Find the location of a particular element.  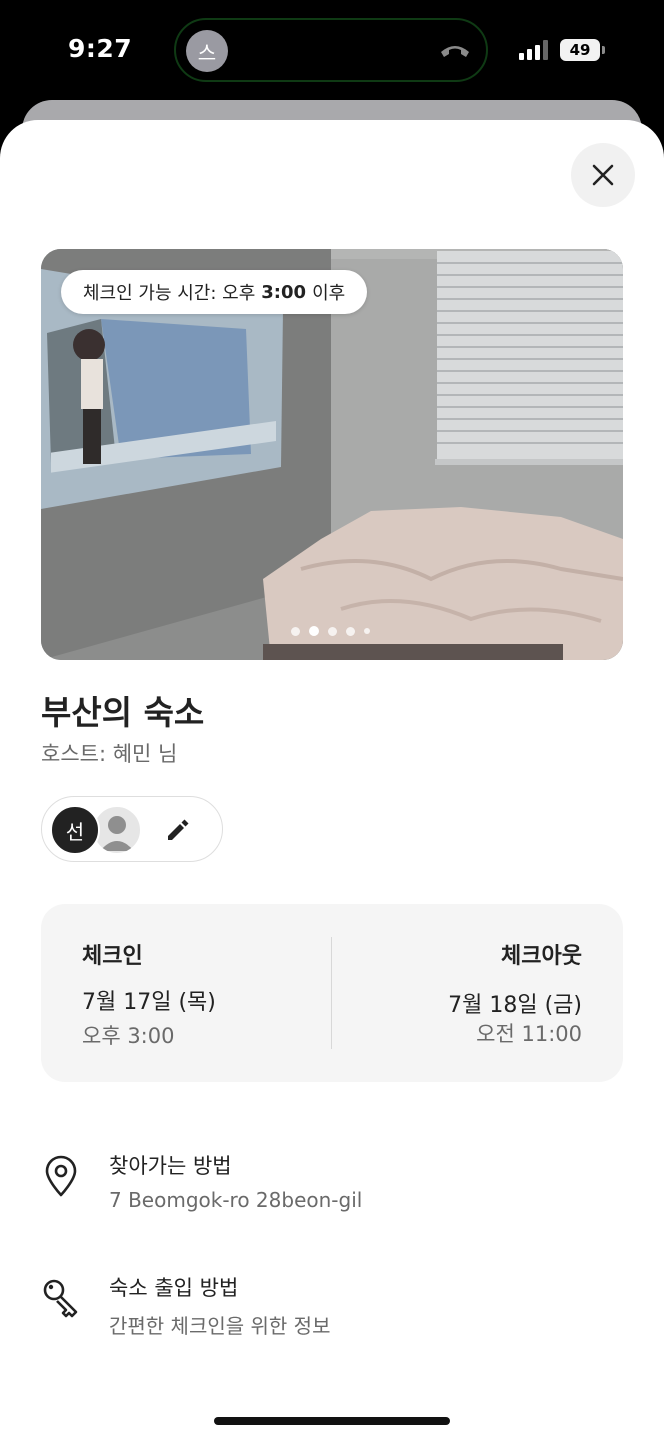

guests-pill: 선 is located at coordinates (132, 829).